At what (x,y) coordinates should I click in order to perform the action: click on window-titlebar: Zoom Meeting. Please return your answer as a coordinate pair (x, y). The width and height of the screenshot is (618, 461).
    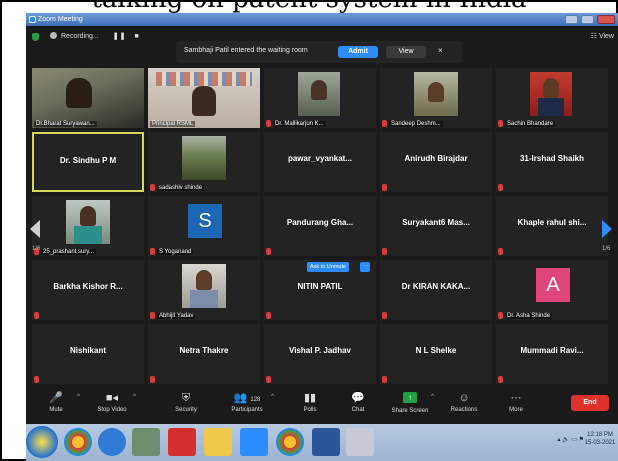
    Looking at the image, I should click on (322, 19).